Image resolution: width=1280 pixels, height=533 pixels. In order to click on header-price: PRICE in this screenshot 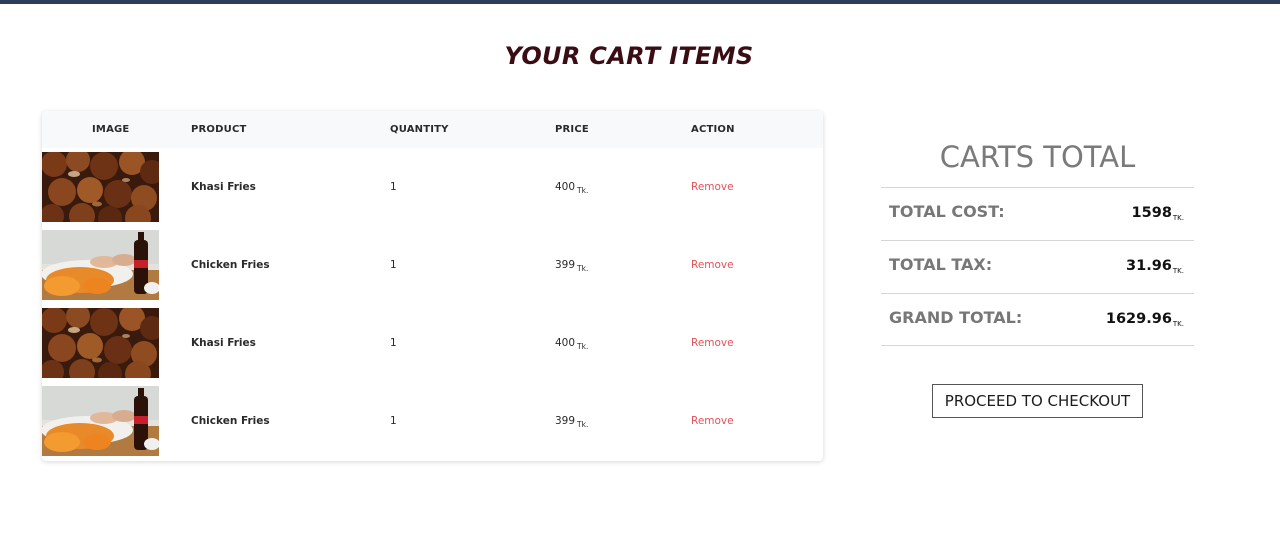, I will do `click(572, 129)`.